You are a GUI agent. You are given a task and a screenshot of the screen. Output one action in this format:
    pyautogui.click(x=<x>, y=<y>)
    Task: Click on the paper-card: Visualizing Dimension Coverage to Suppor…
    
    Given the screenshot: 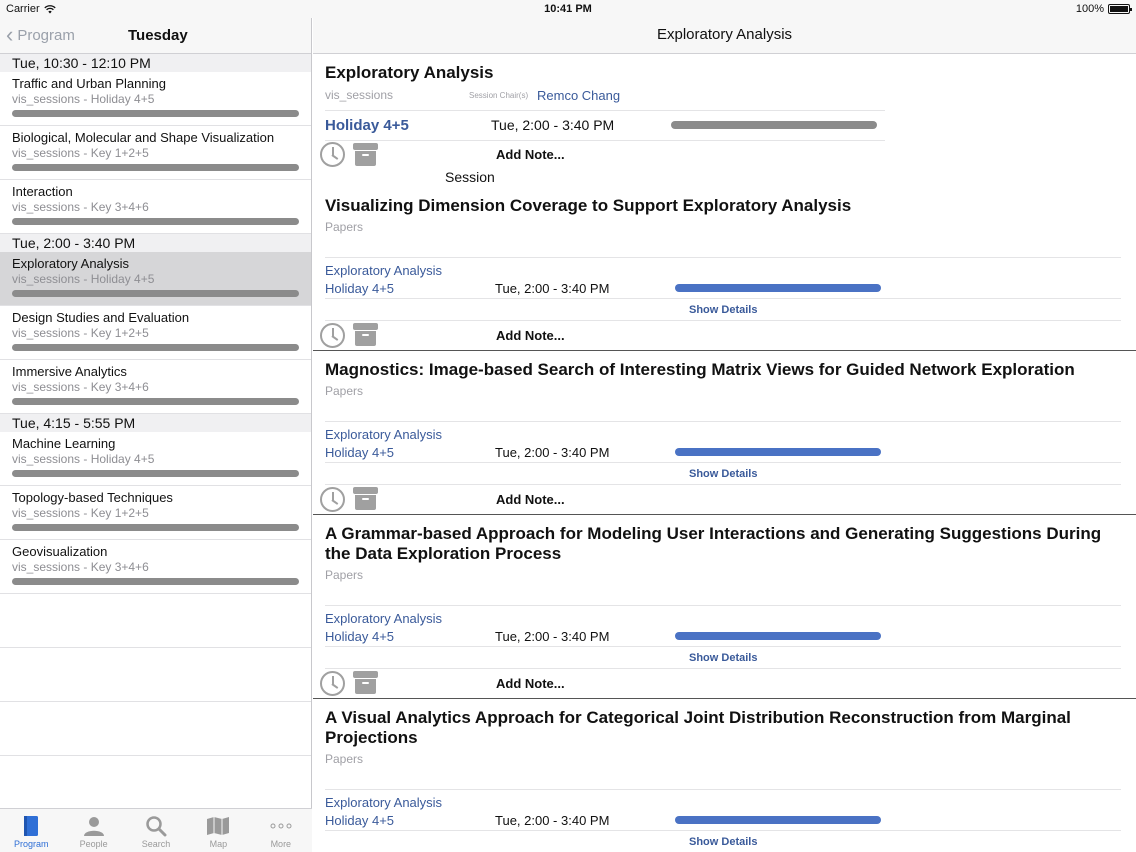 What is the action you would take?
    pyautogui.click(x=724, y=269)
    